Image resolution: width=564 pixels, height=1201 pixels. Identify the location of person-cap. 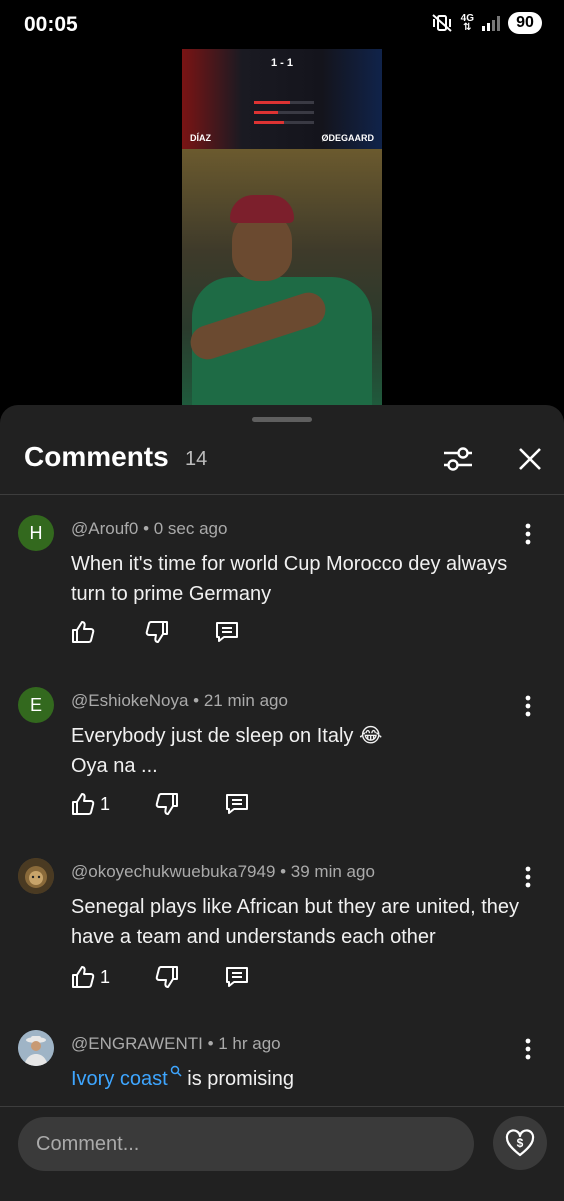
(262, 209).